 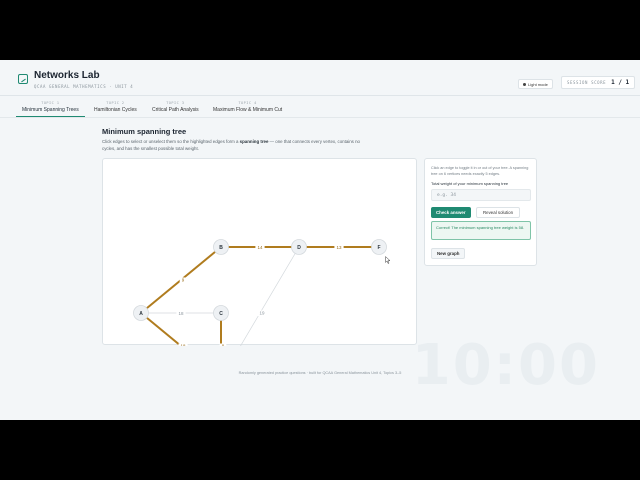 I want to click on vertex-label-F: F, so click(x=378, y=248).